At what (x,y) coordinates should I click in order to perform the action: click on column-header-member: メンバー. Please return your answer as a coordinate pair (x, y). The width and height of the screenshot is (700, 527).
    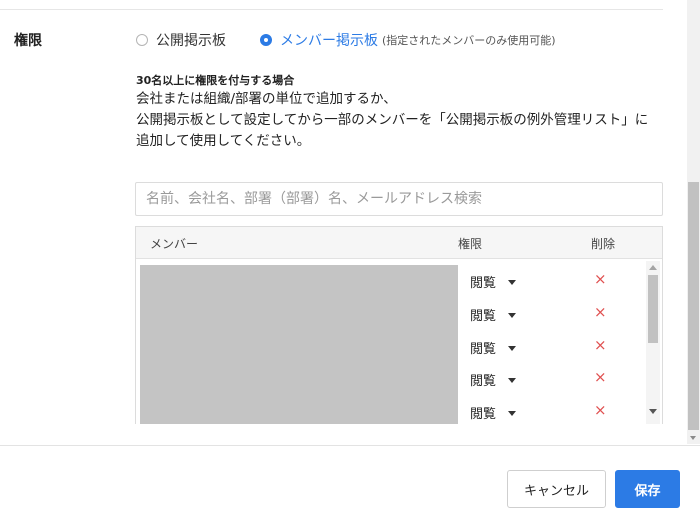
    Looking at the image, I should click on (174, 244).